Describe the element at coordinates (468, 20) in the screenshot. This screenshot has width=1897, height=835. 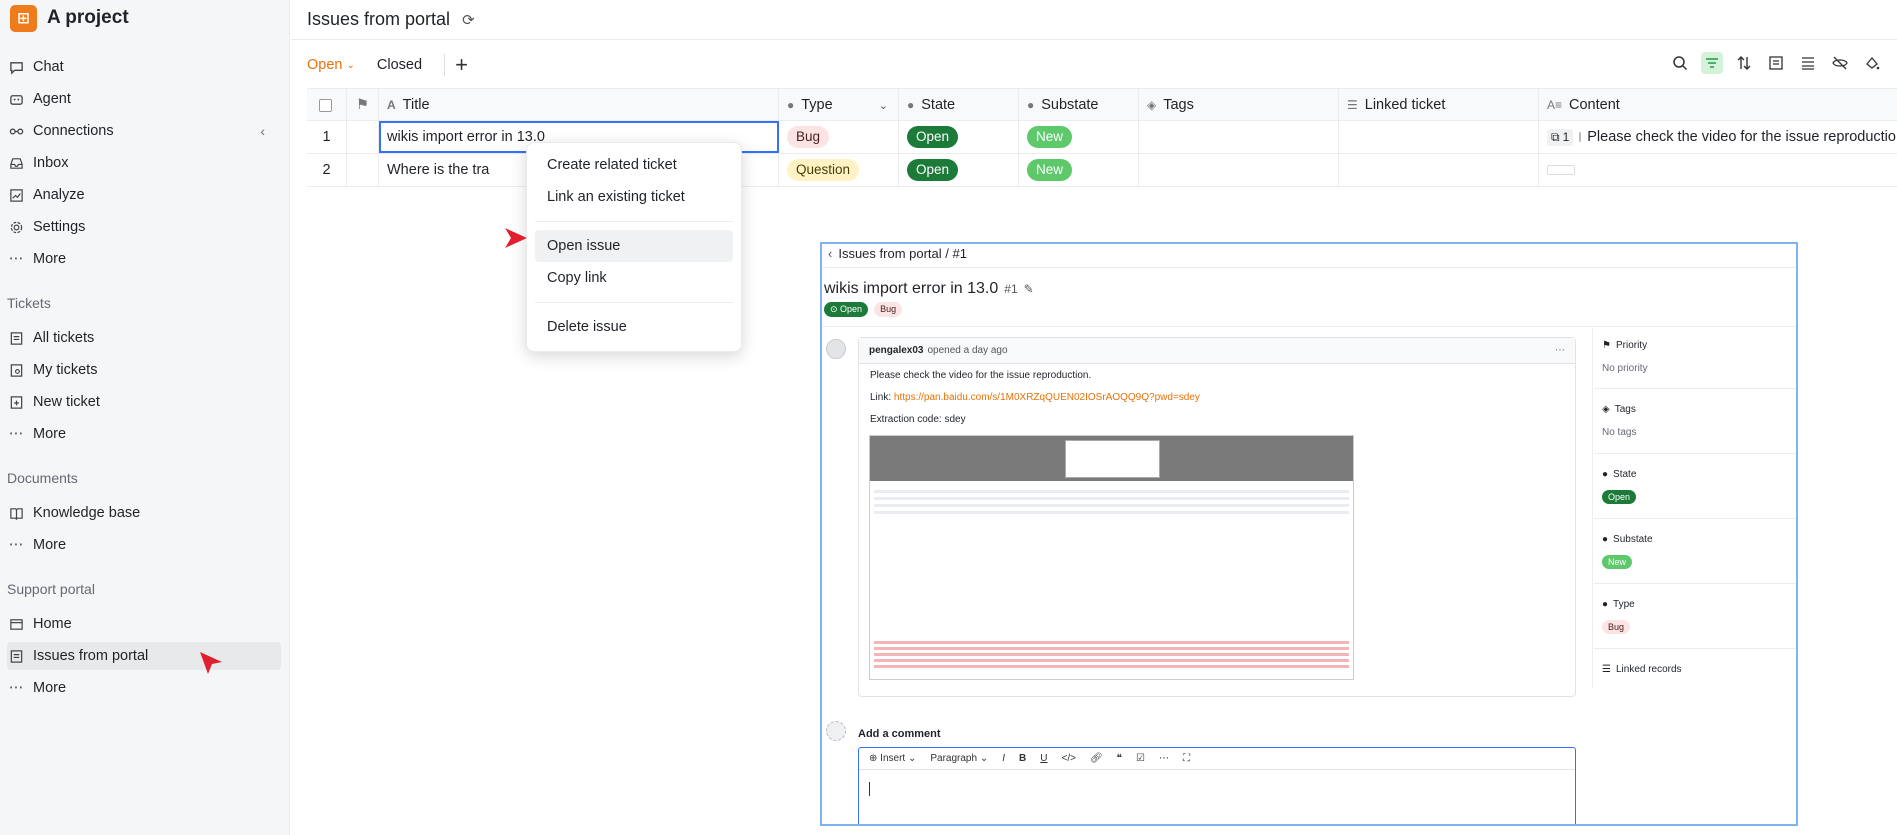
I see `refresh-icon: ⟳` at that location.